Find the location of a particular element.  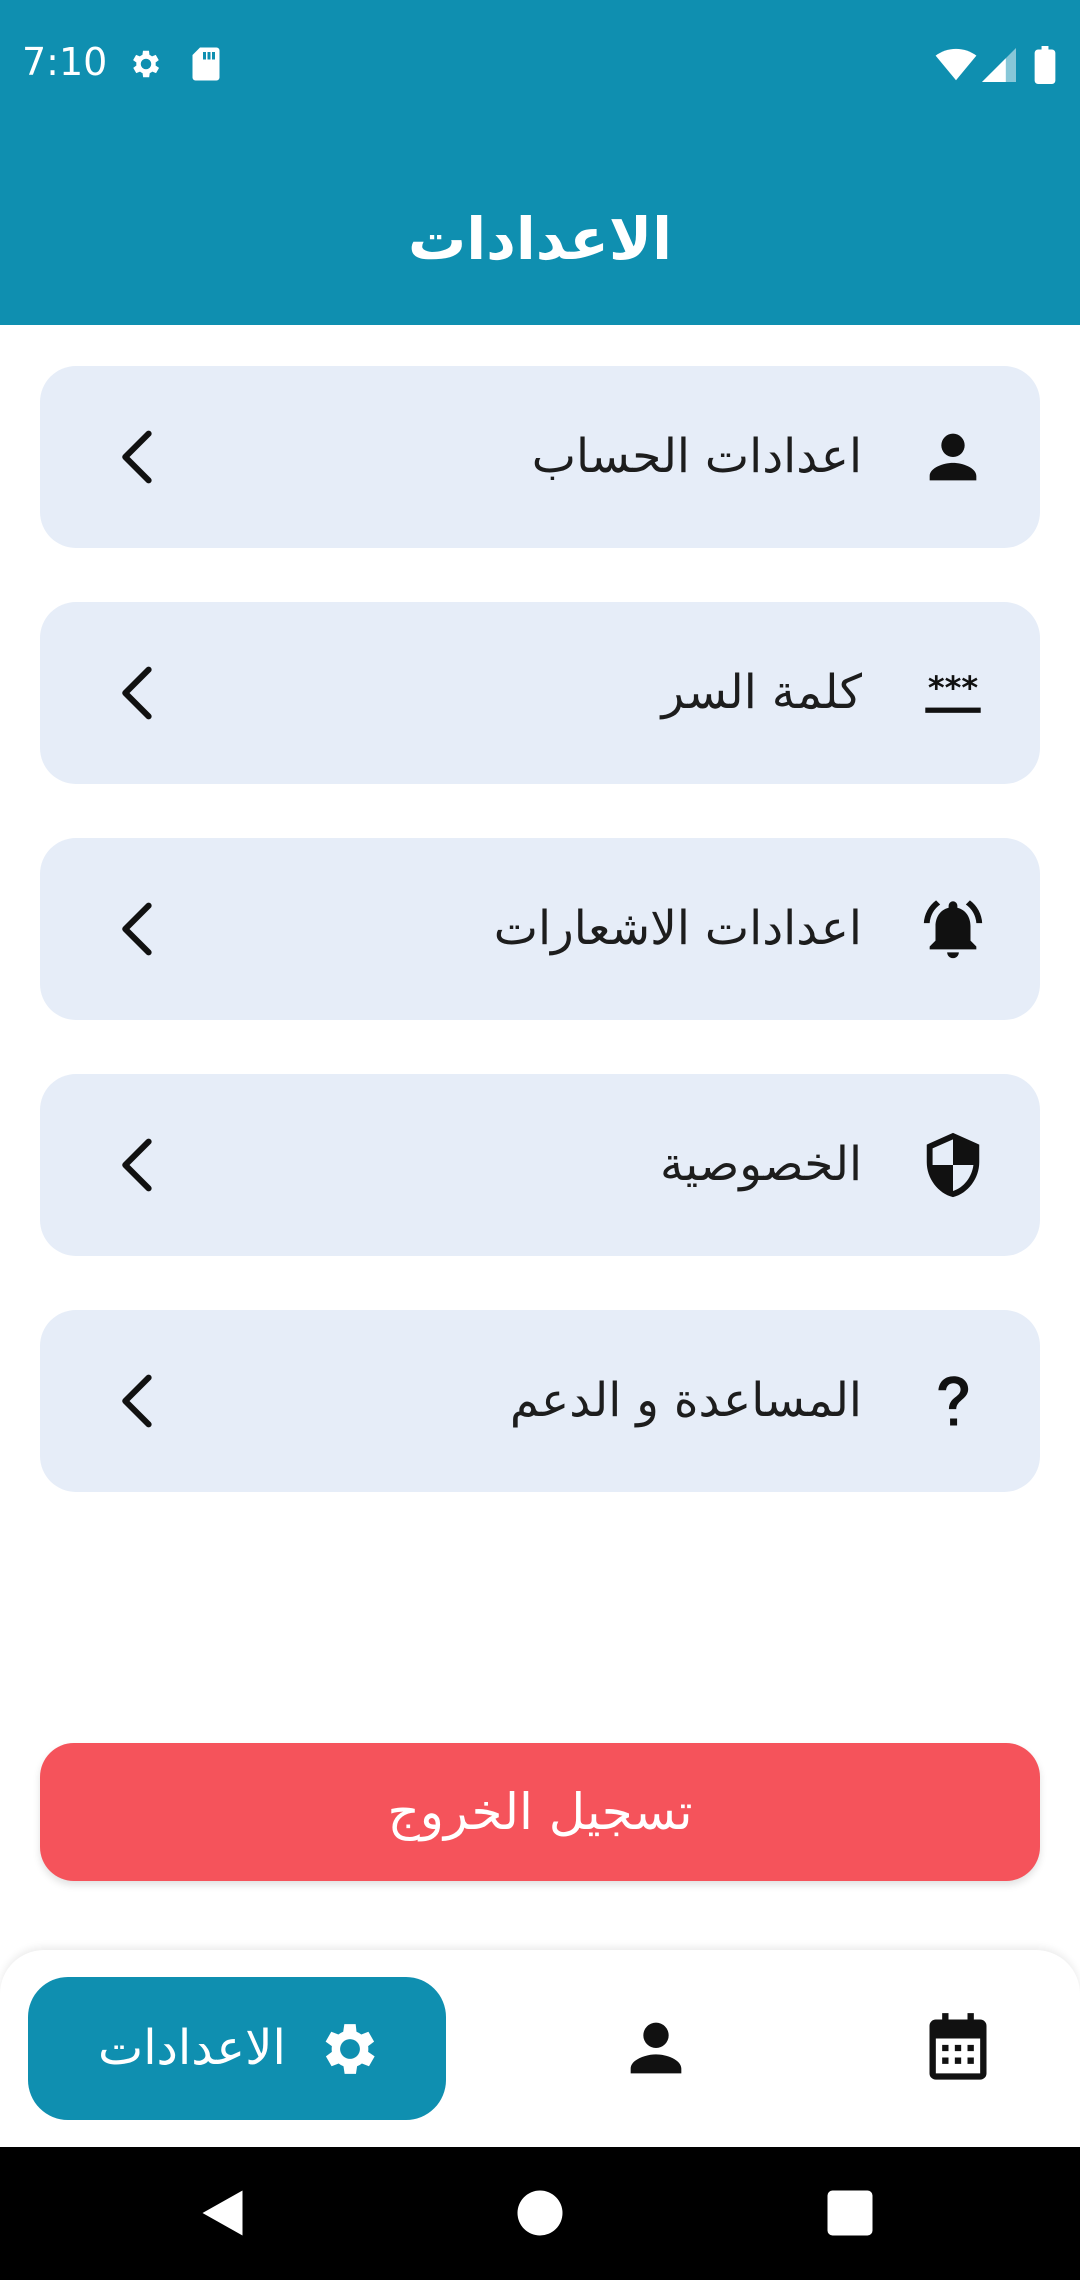

settings-item-account: اعدادات الحساب is located at coordinates (540, 457).